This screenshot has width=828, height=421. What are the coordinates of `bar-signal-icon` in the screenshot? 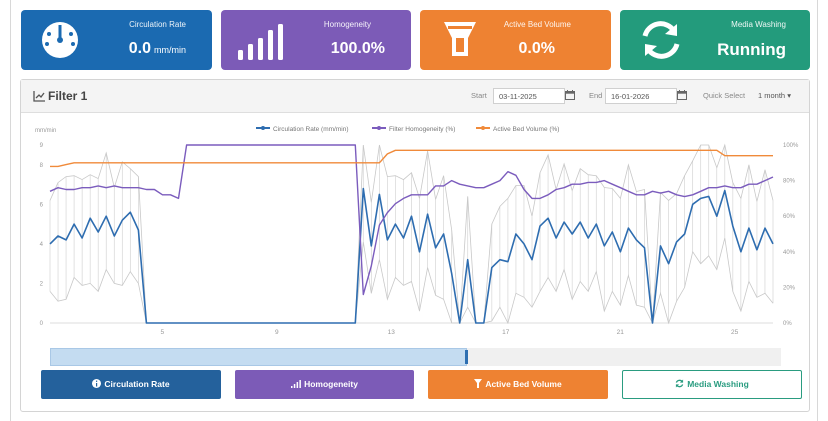 It's located at (296, 384).